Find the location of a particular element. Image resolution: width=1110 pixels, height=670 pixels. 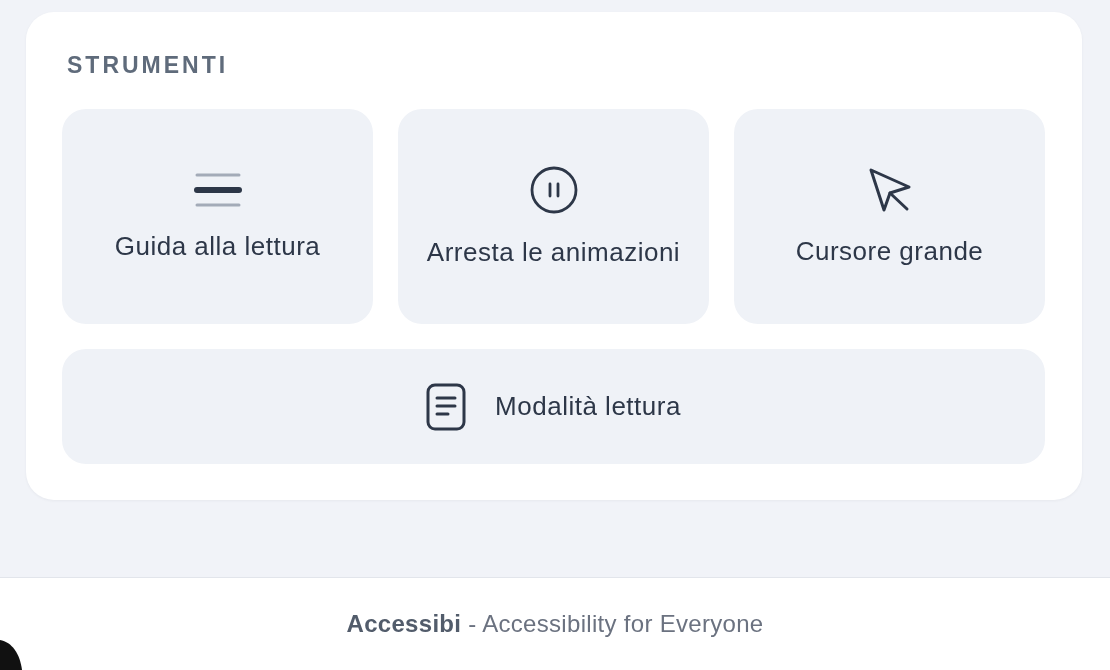

tool-button: Guida alla lettura is located at coordinates (217, 216).